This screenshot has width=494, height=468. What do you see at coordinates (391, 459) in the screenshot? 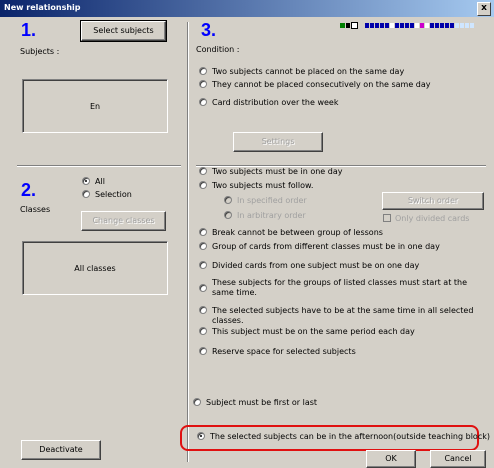
I see `ok-button: OK` at bounding box center [391, 459].